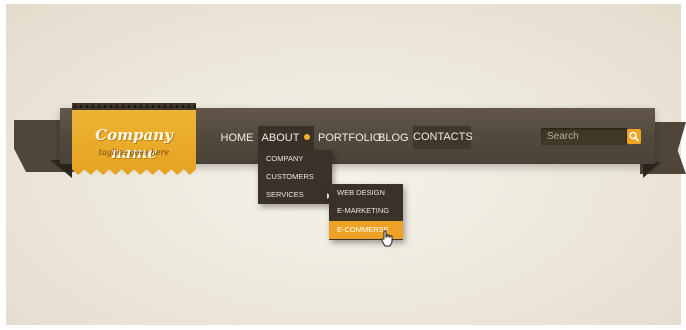 Image resolution: width=686 pixels, height=330 pixels. Describe the element at coordinates (307, 137) in the screenshot. I see `active-dot-icon` at that location.